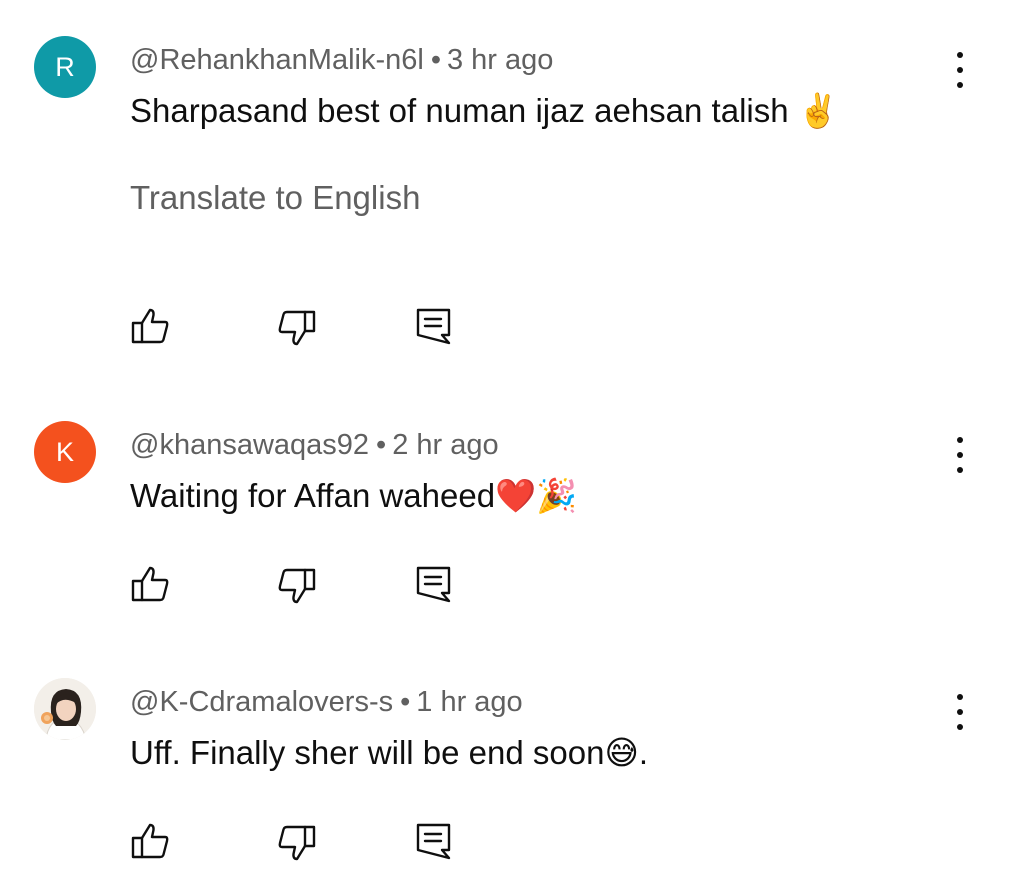  What do you see at coordinates (500, 60) in the screenshot?
I see `comment-time: 3 hr ago` at bounding box center [500, 60].